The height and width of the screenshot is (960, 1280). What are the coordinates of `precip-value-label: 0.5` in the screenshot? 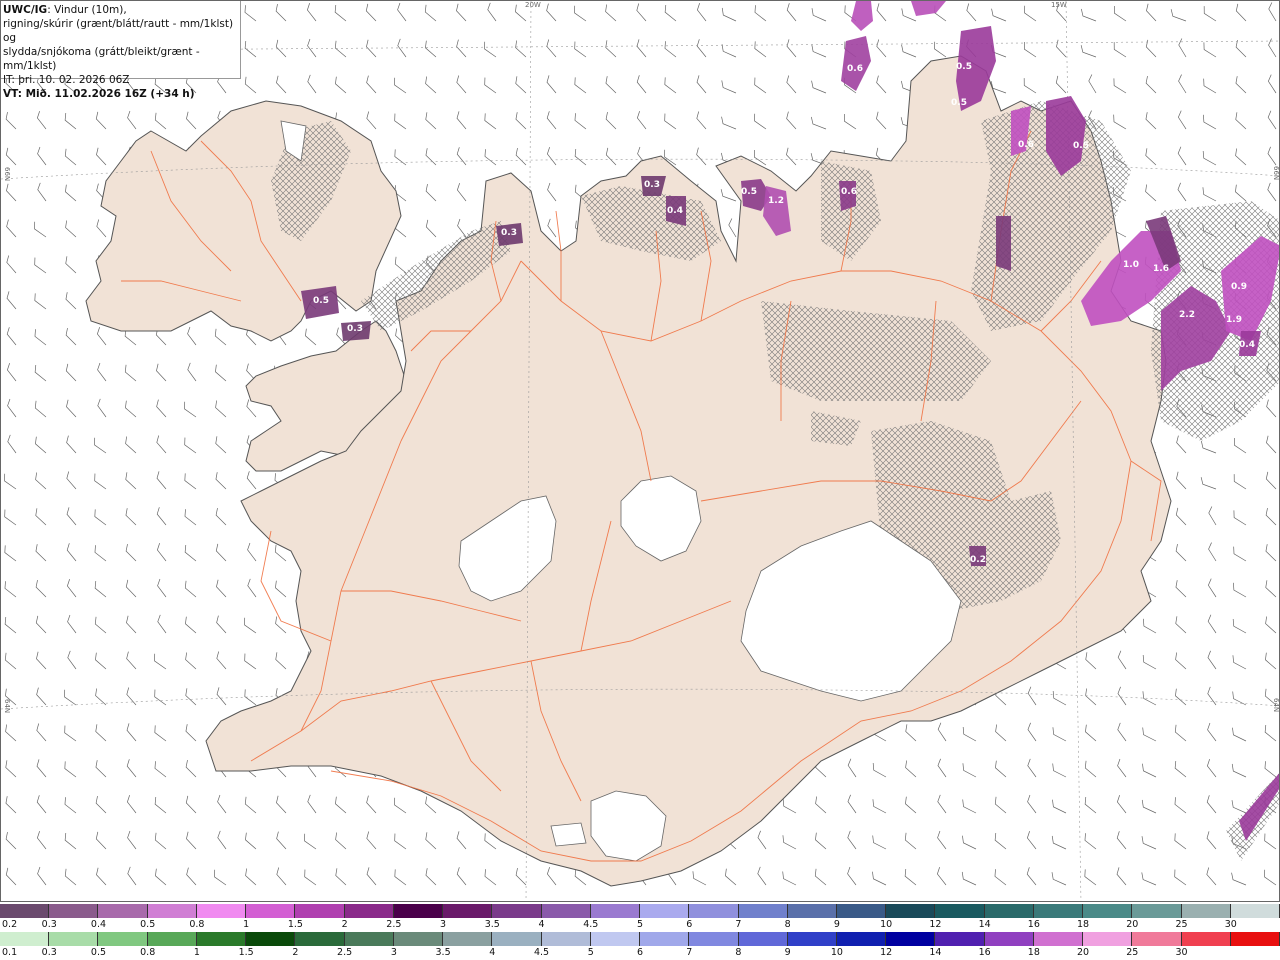 It's located at (964, 67).